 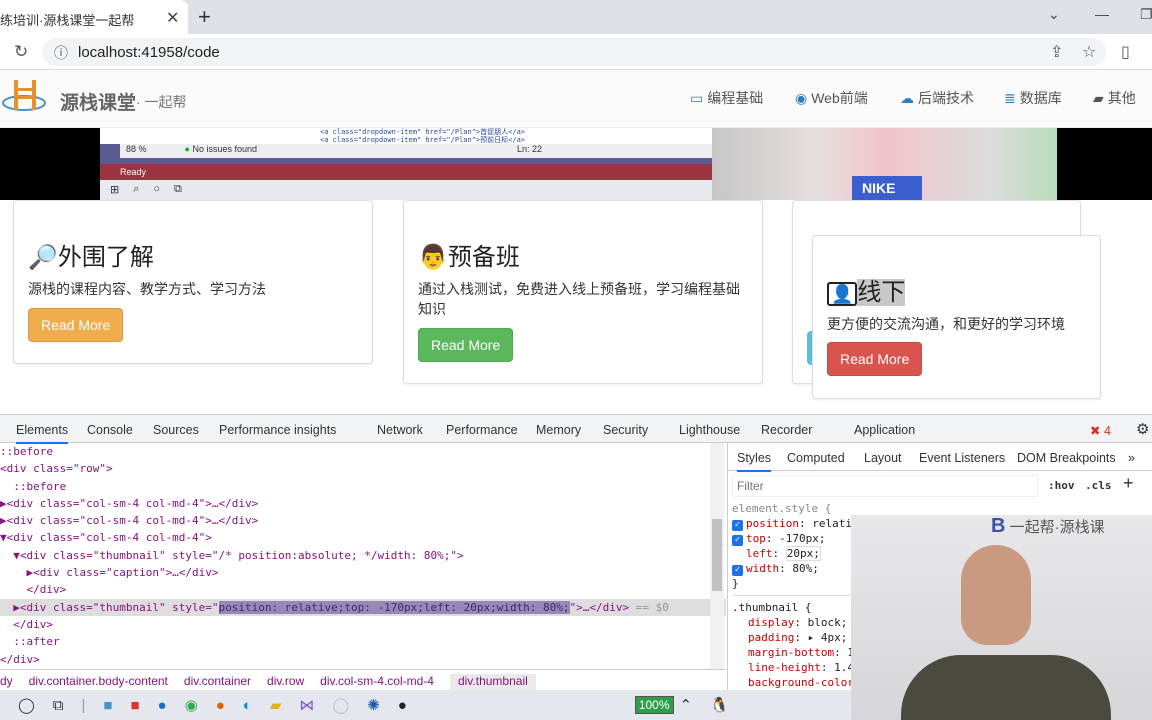 What do you see at coordinates (98, 682) in the screenshot?
I see `breadcrumb-item: div.container.body-content` at bounding box center [98, 682].